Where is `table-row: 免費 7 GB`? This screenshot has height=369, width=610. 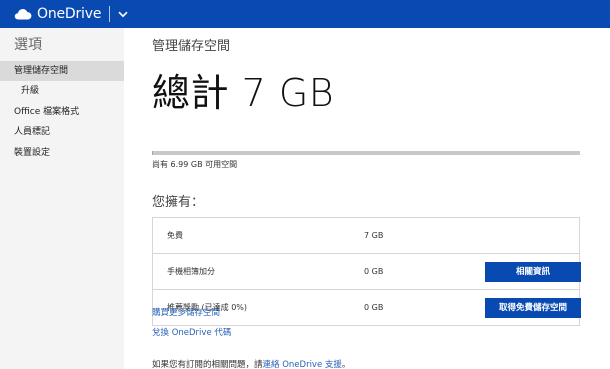 table-row: 免費 7 GB is located at coordinates (366, 236).